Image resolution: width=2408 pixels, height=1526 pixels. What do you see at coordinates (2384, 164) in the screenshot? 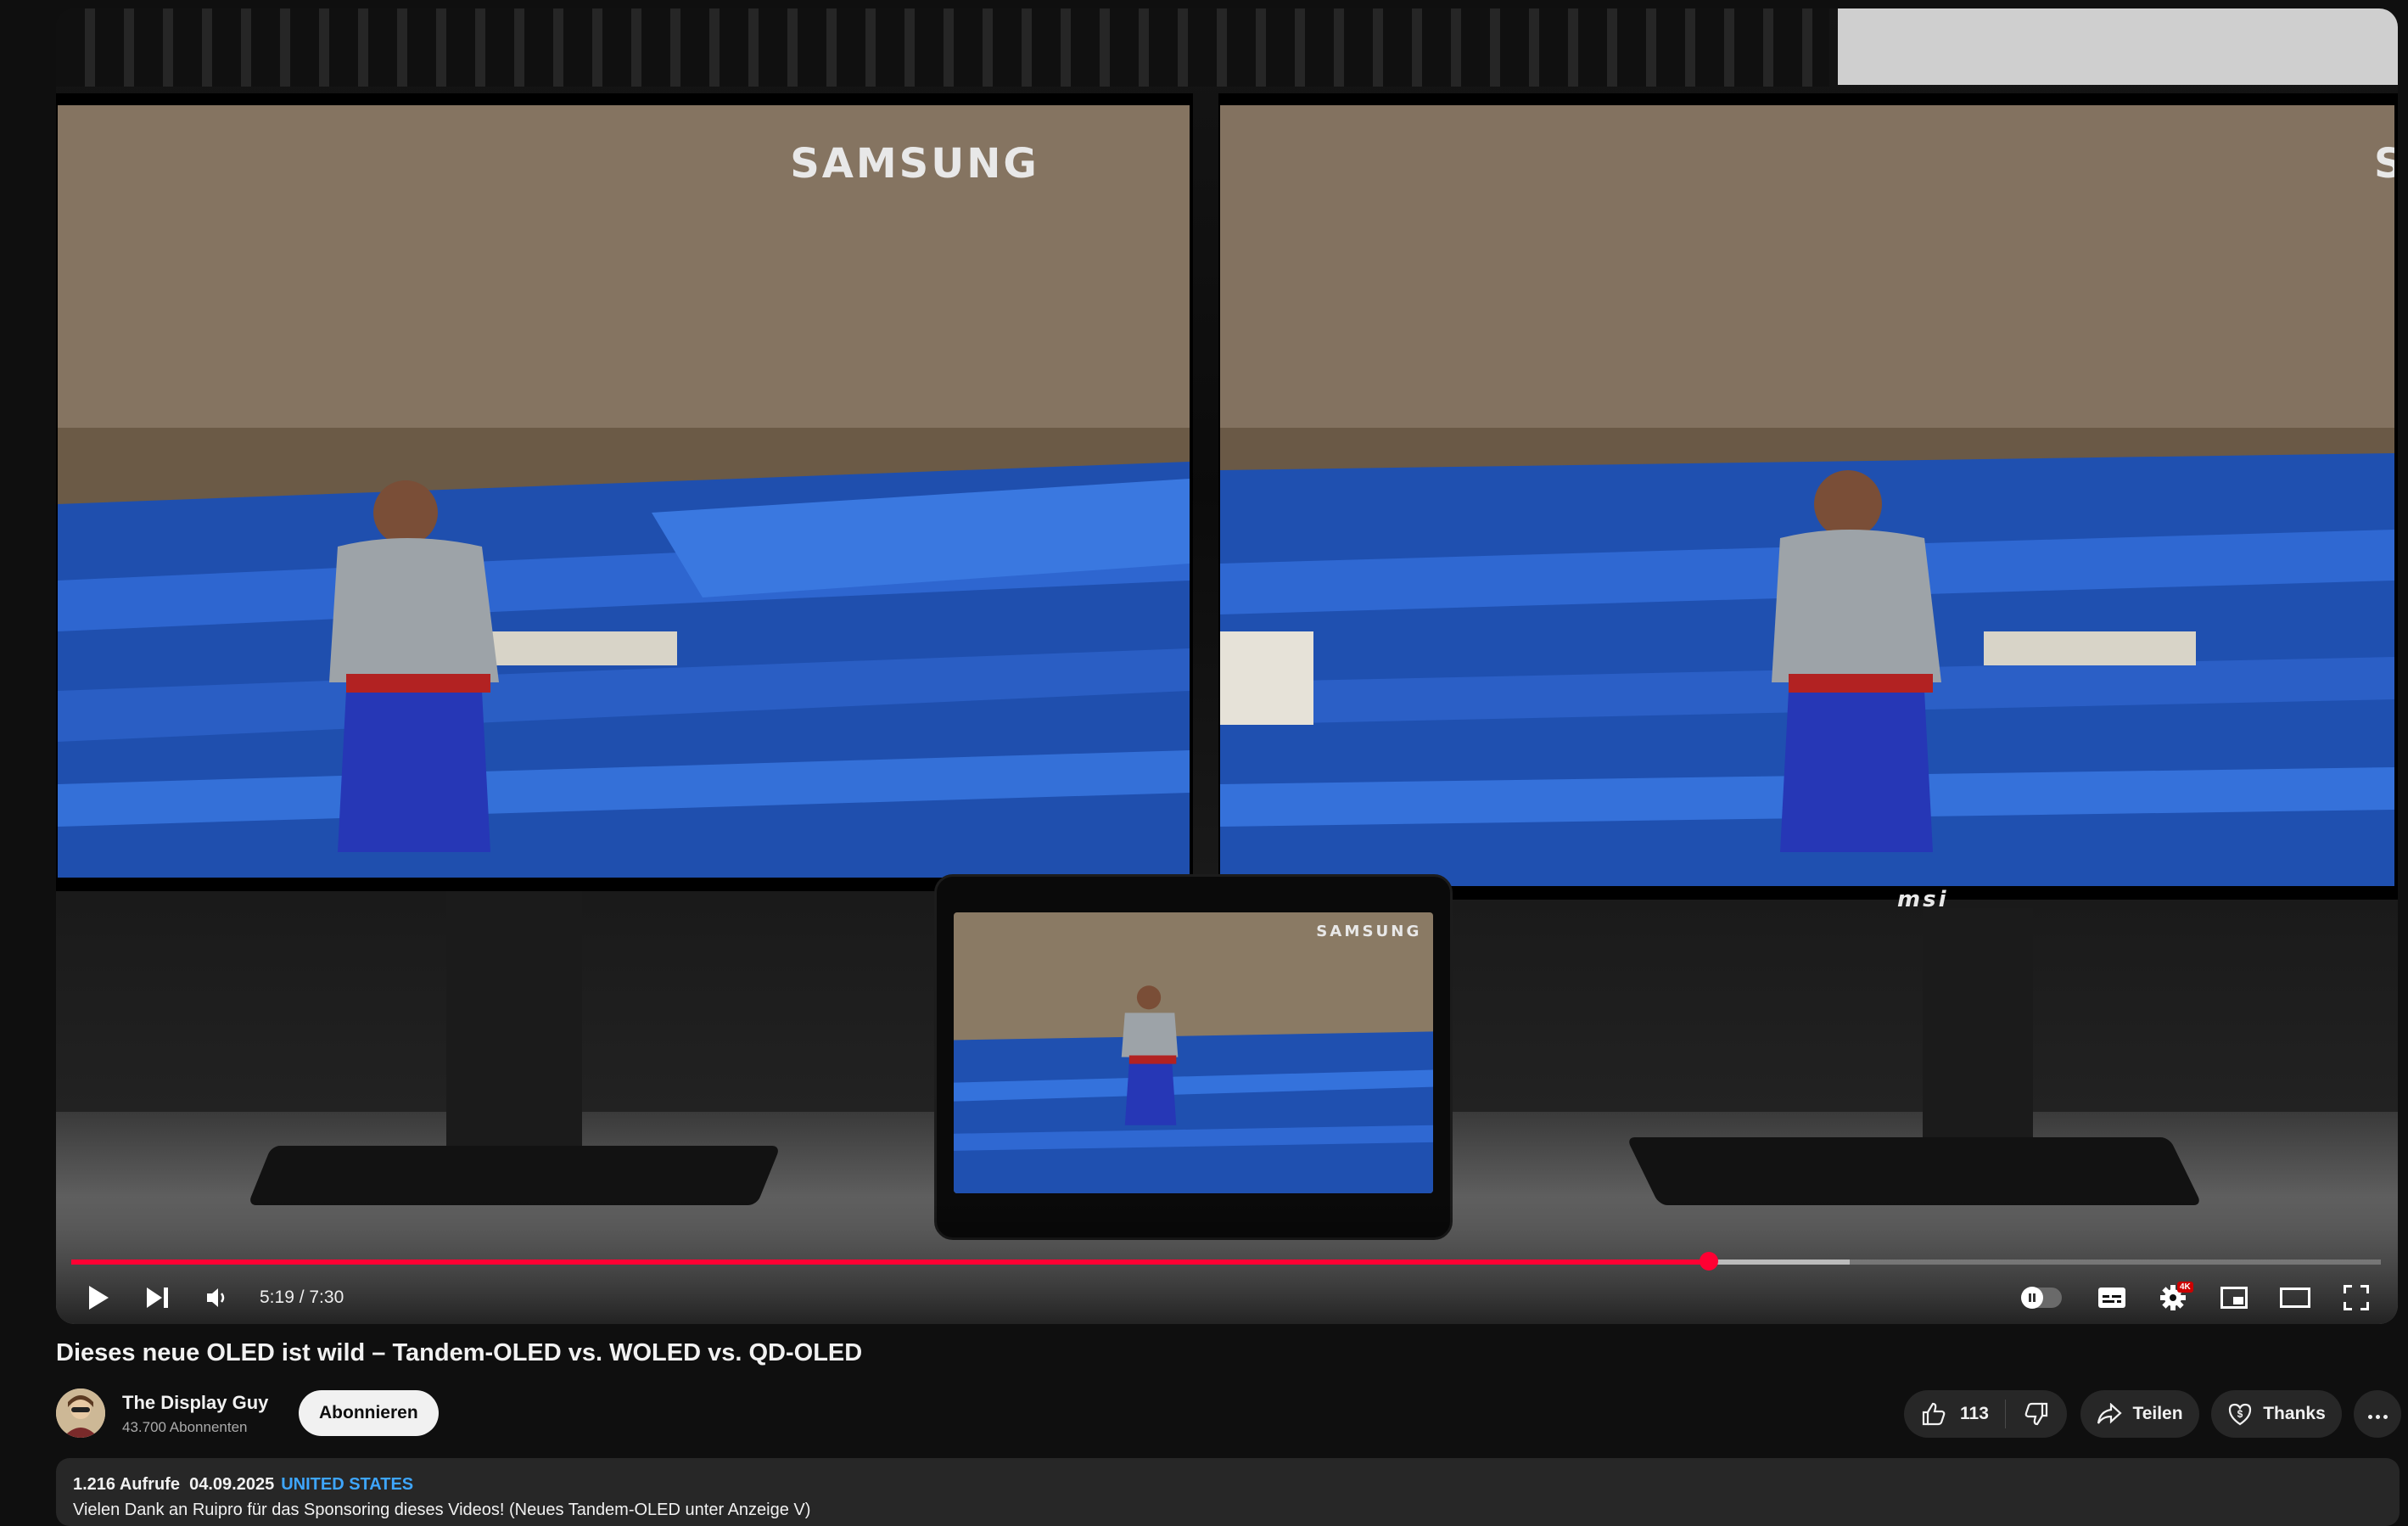
I see `samsung-watermark-right: SAMSUNG` at bounding box center [2384, 164].